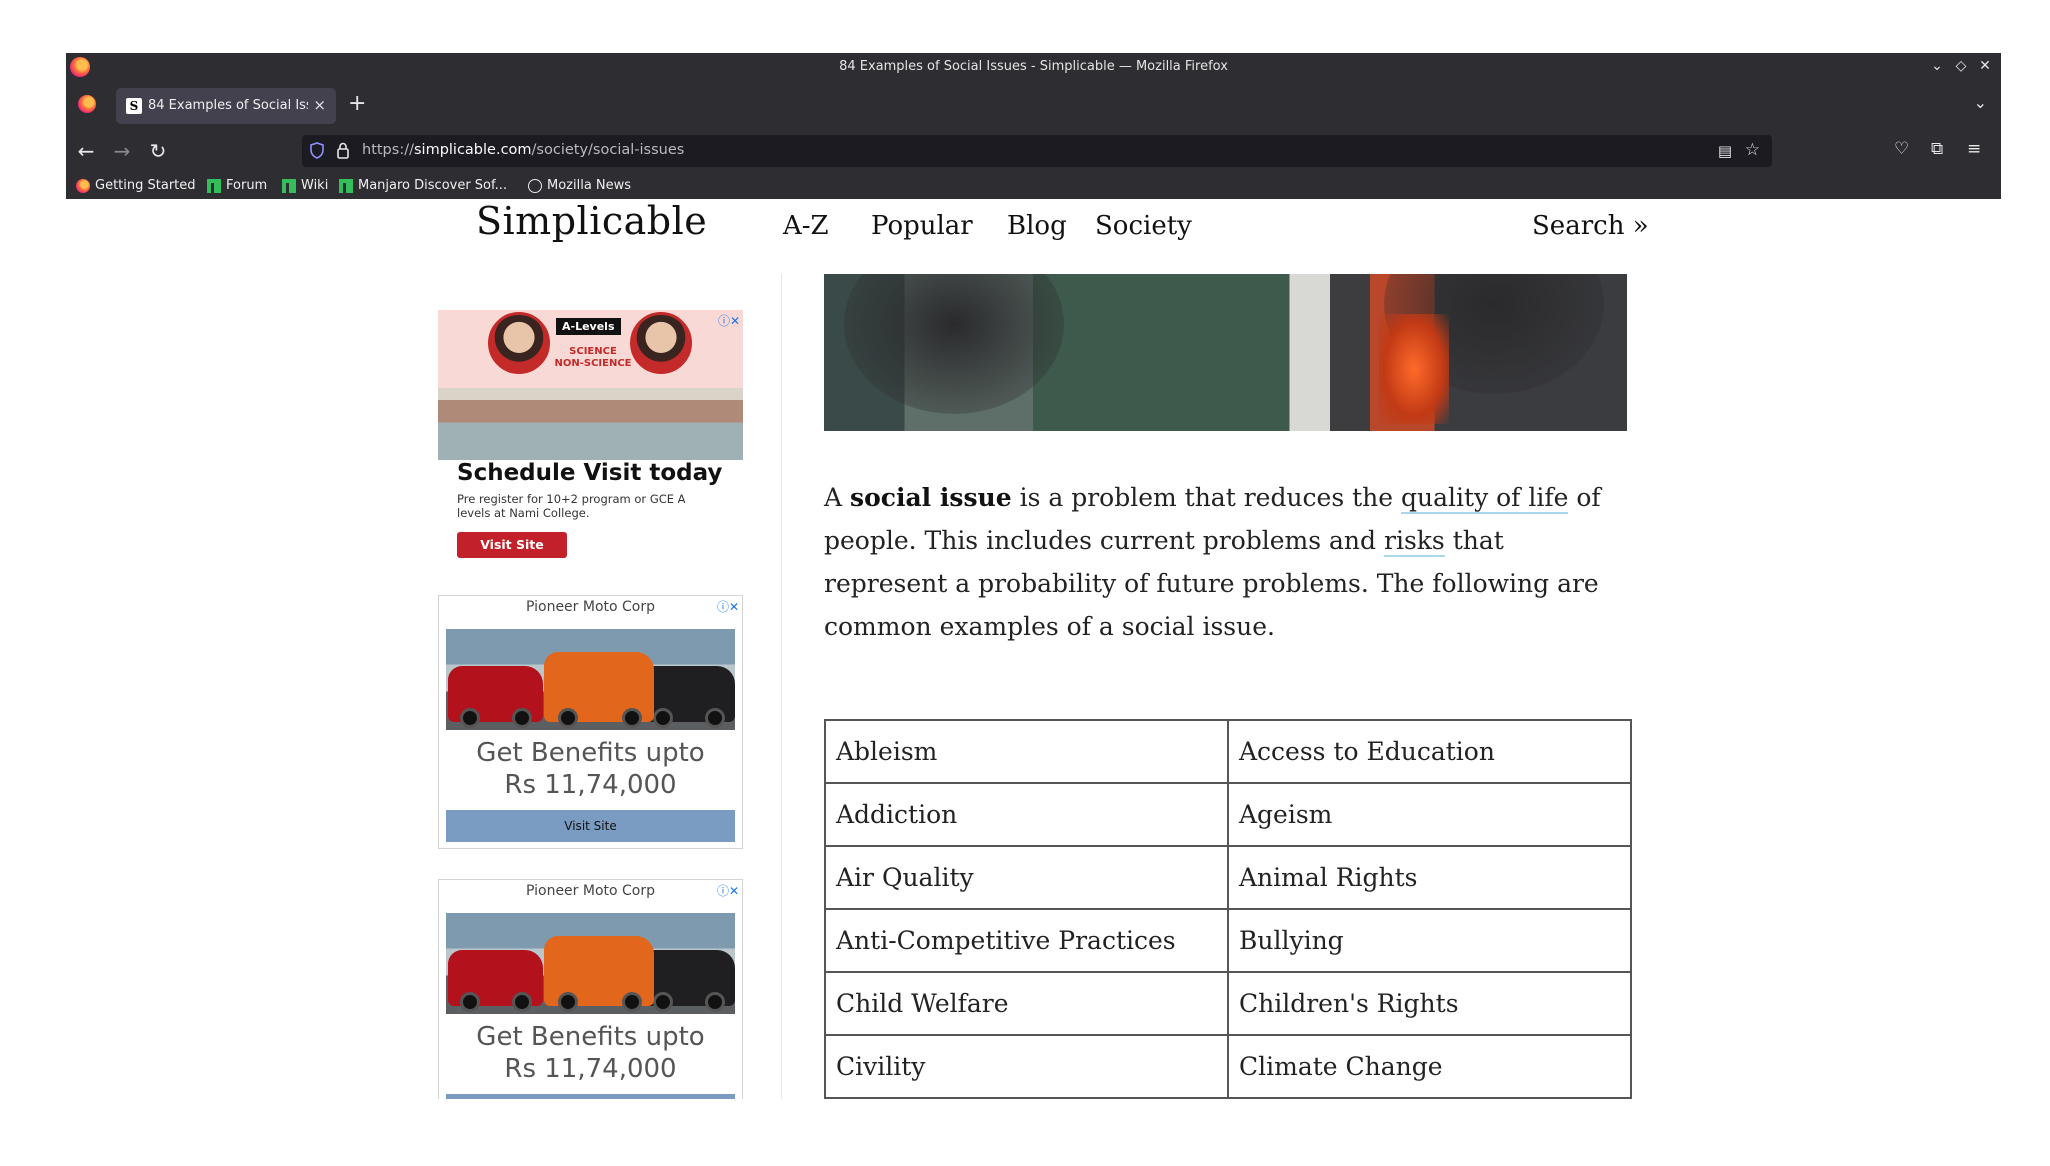 This screenshot has height=1166, width=2050. I want to click on table-cell: Access to Education, so click(1429, 751).